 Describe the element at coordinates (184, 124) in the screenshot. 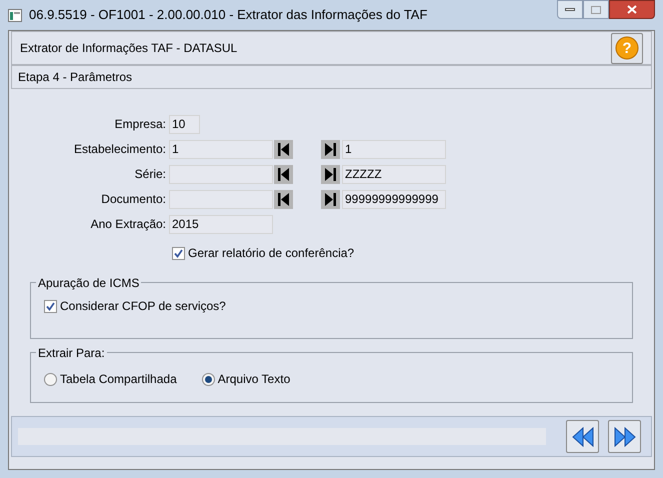

I see `input-field: 10` at that location.